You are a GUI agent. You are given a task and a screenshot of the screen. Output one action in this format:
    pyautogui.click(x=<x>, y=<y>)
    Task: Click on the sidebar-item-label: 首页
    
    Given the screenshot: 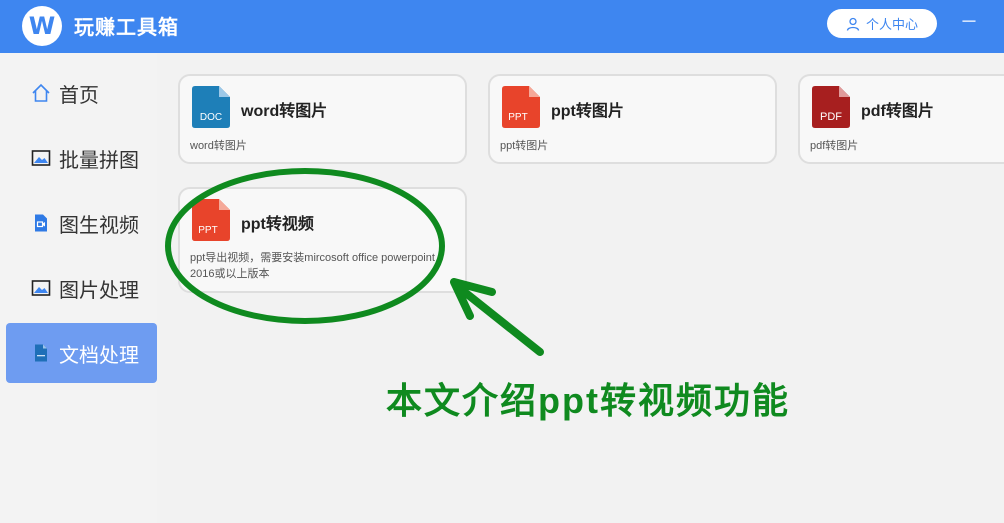 What is the action you would take?
    pyautogui.click(x=79, y=95)
    